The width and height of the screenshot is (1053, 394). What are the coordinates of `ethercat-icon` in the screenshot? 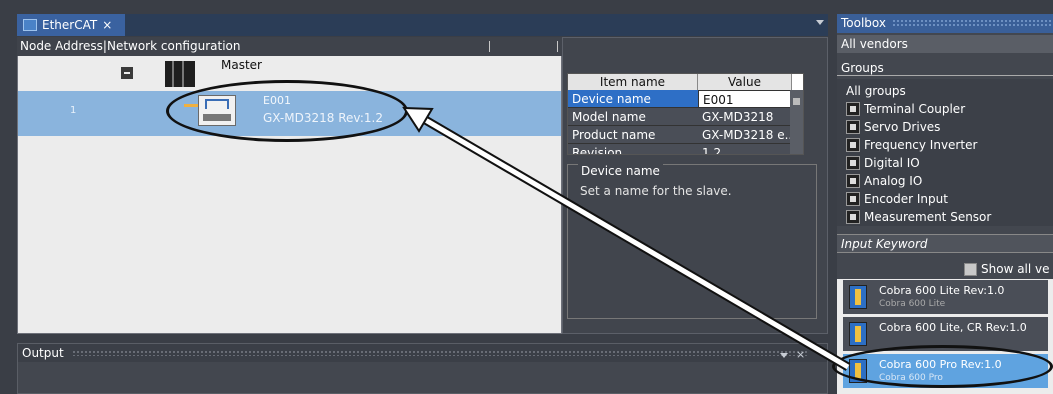 It's located at (30, 25).